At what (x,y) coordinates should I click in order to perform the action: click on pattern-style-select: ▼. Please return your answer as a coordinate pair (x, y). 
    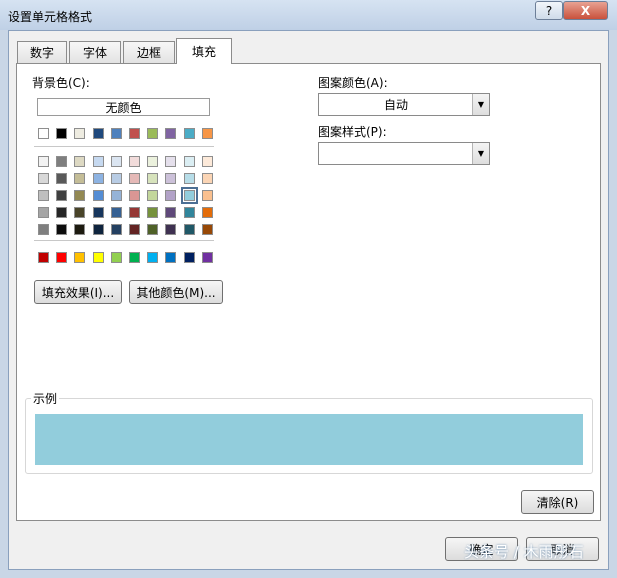
    Looking at the image, I should click on (404, 153).